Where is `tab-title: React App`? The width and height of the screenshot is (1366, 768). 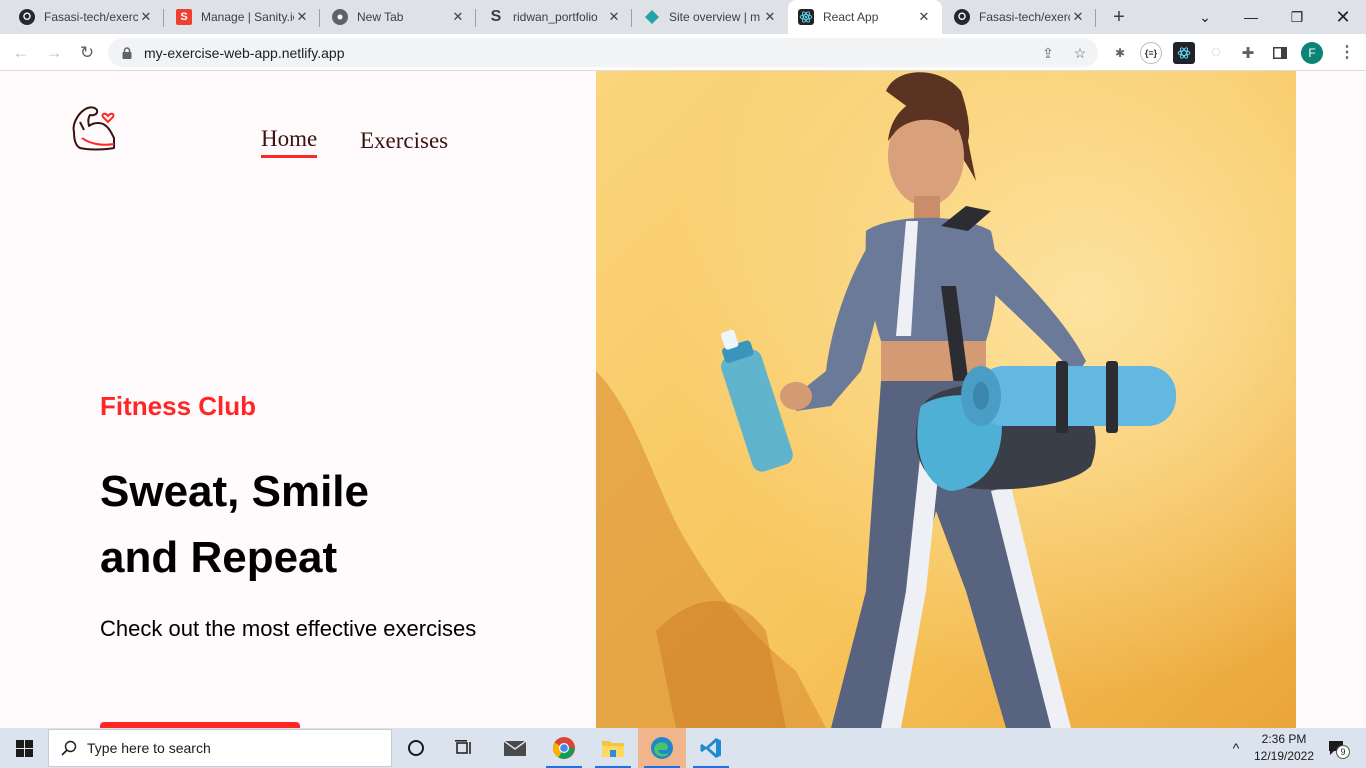
tab-title: React App is located at coordinates (851, 17).